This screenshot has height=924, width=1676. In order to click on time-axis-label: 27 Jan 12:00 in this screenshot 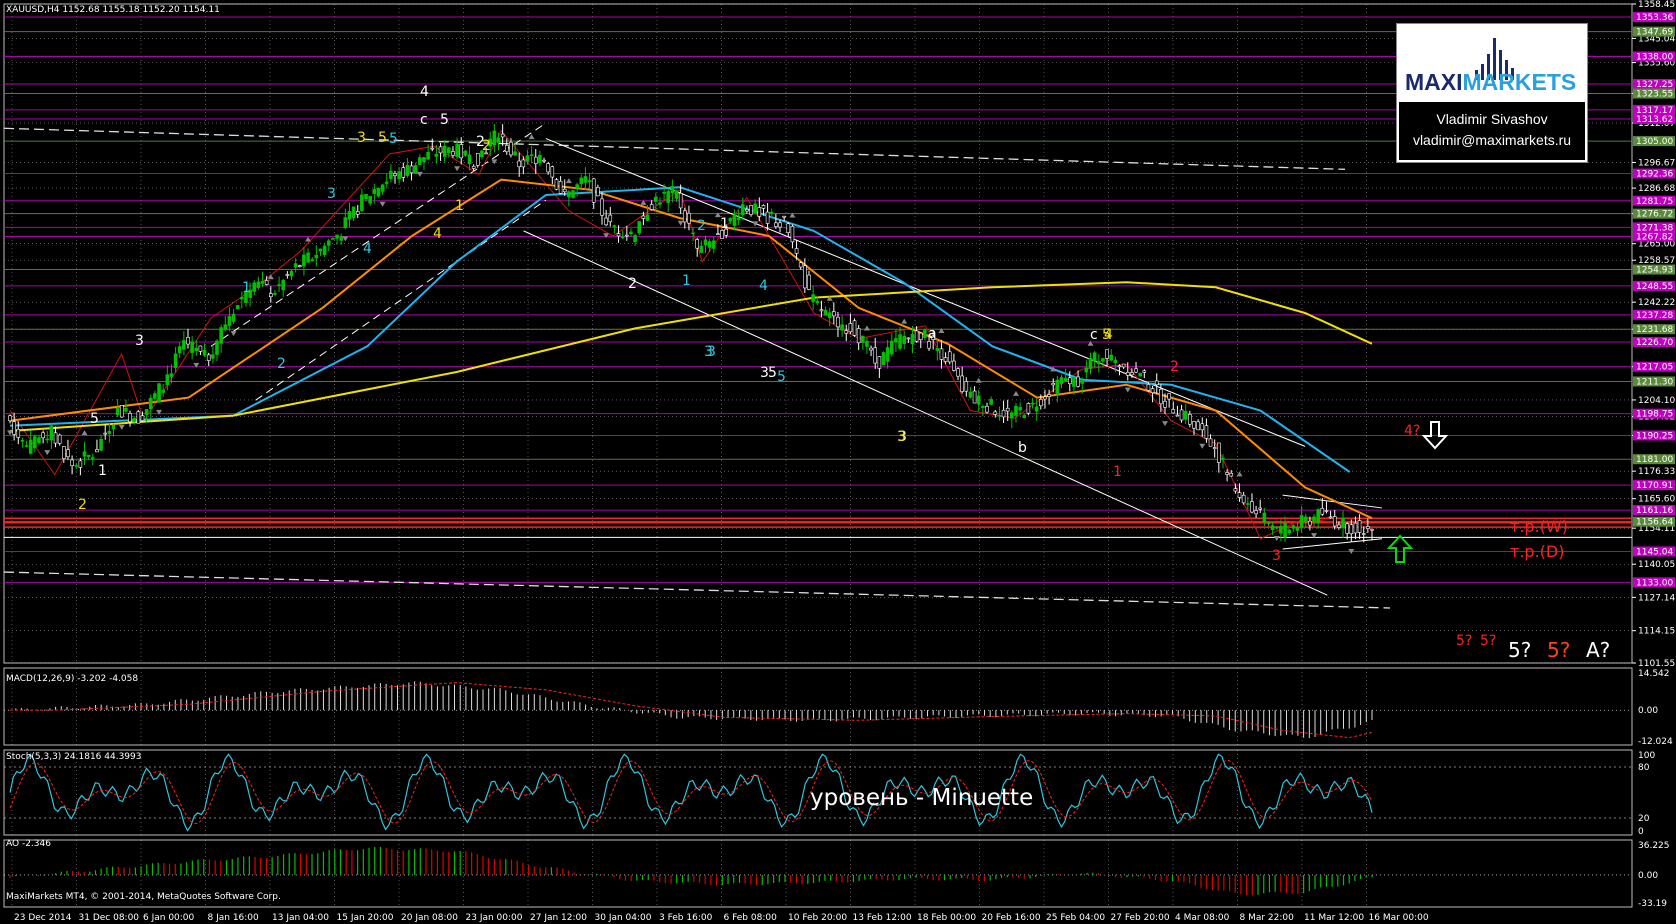, I will do `click(558, 918)`.